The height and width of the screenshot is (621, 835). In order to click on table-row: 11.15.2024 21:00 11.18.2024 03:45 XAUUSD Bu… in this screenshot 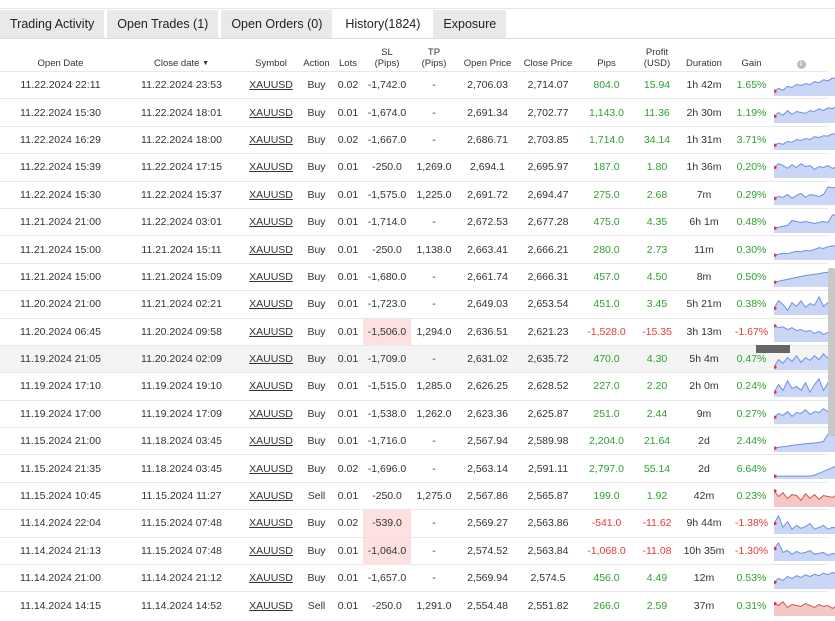, I will do `click(417, 441)`.